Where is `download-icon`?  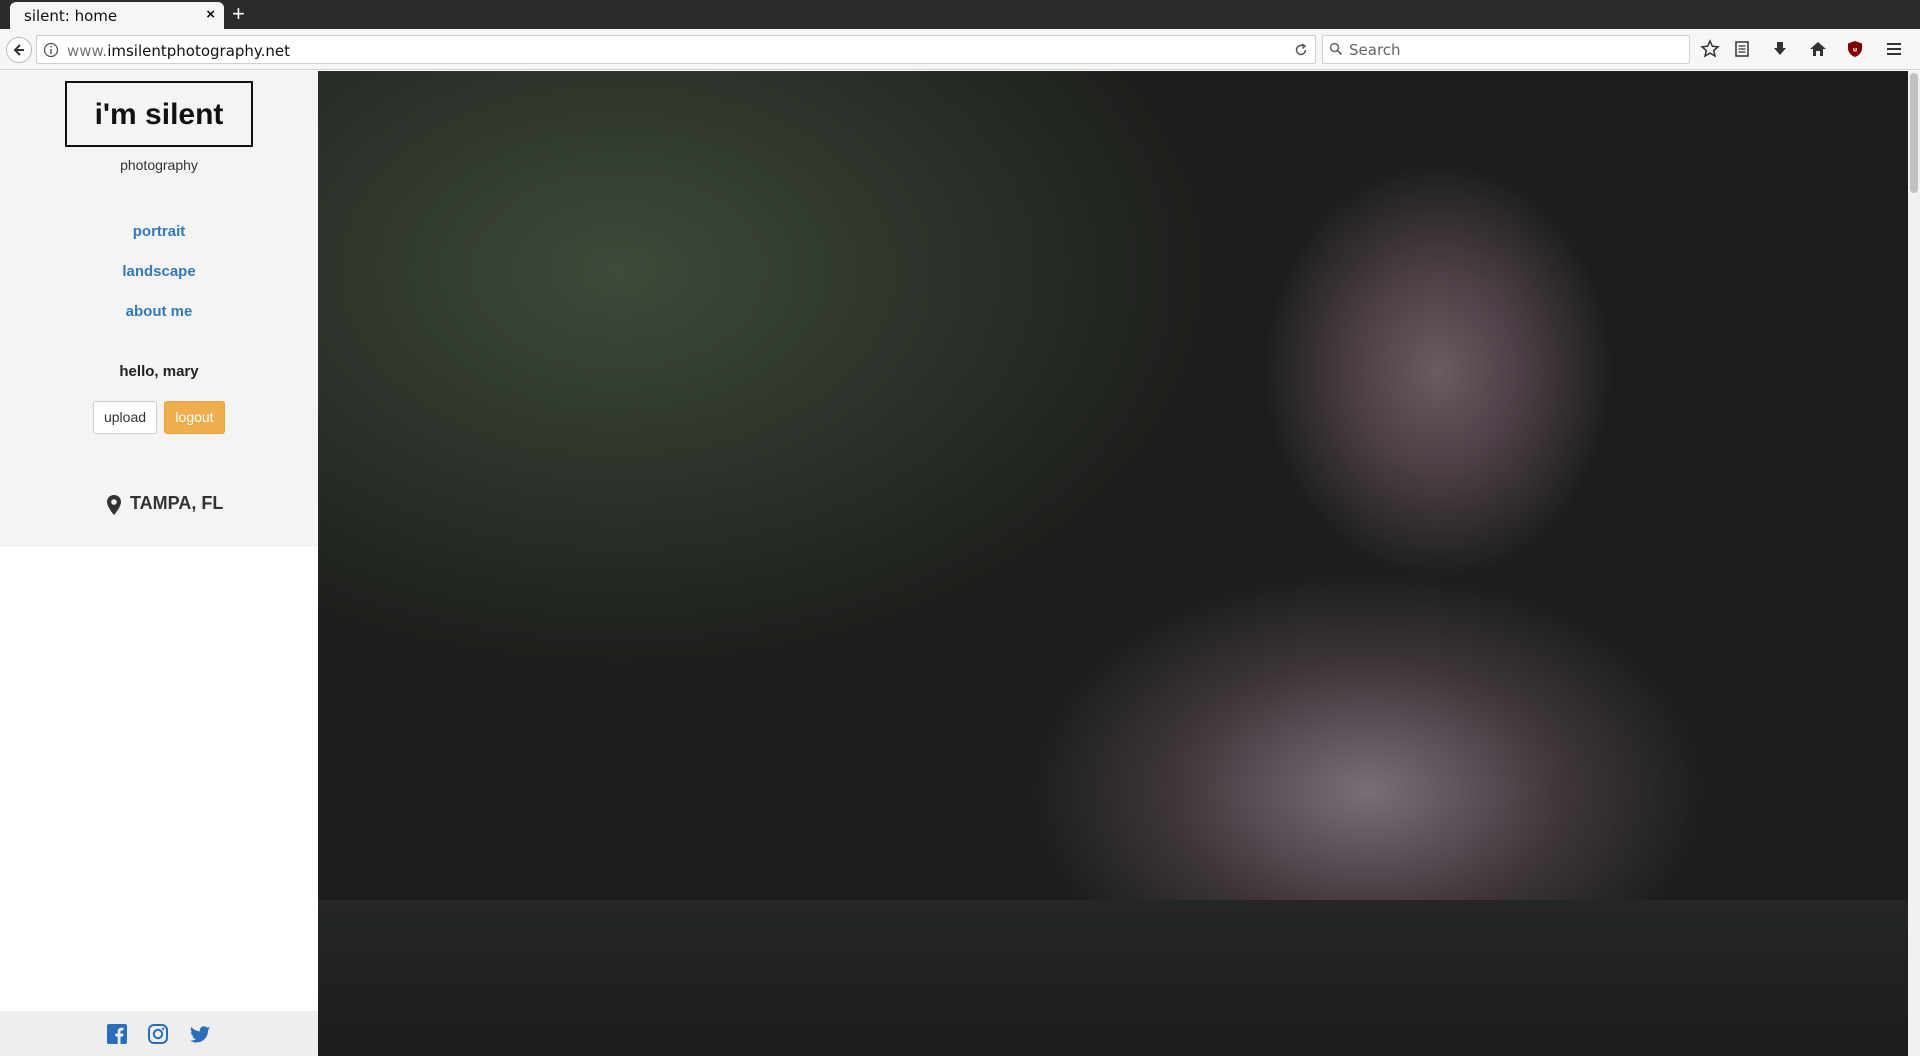
download-icon is located at coordinates (1780, 49).